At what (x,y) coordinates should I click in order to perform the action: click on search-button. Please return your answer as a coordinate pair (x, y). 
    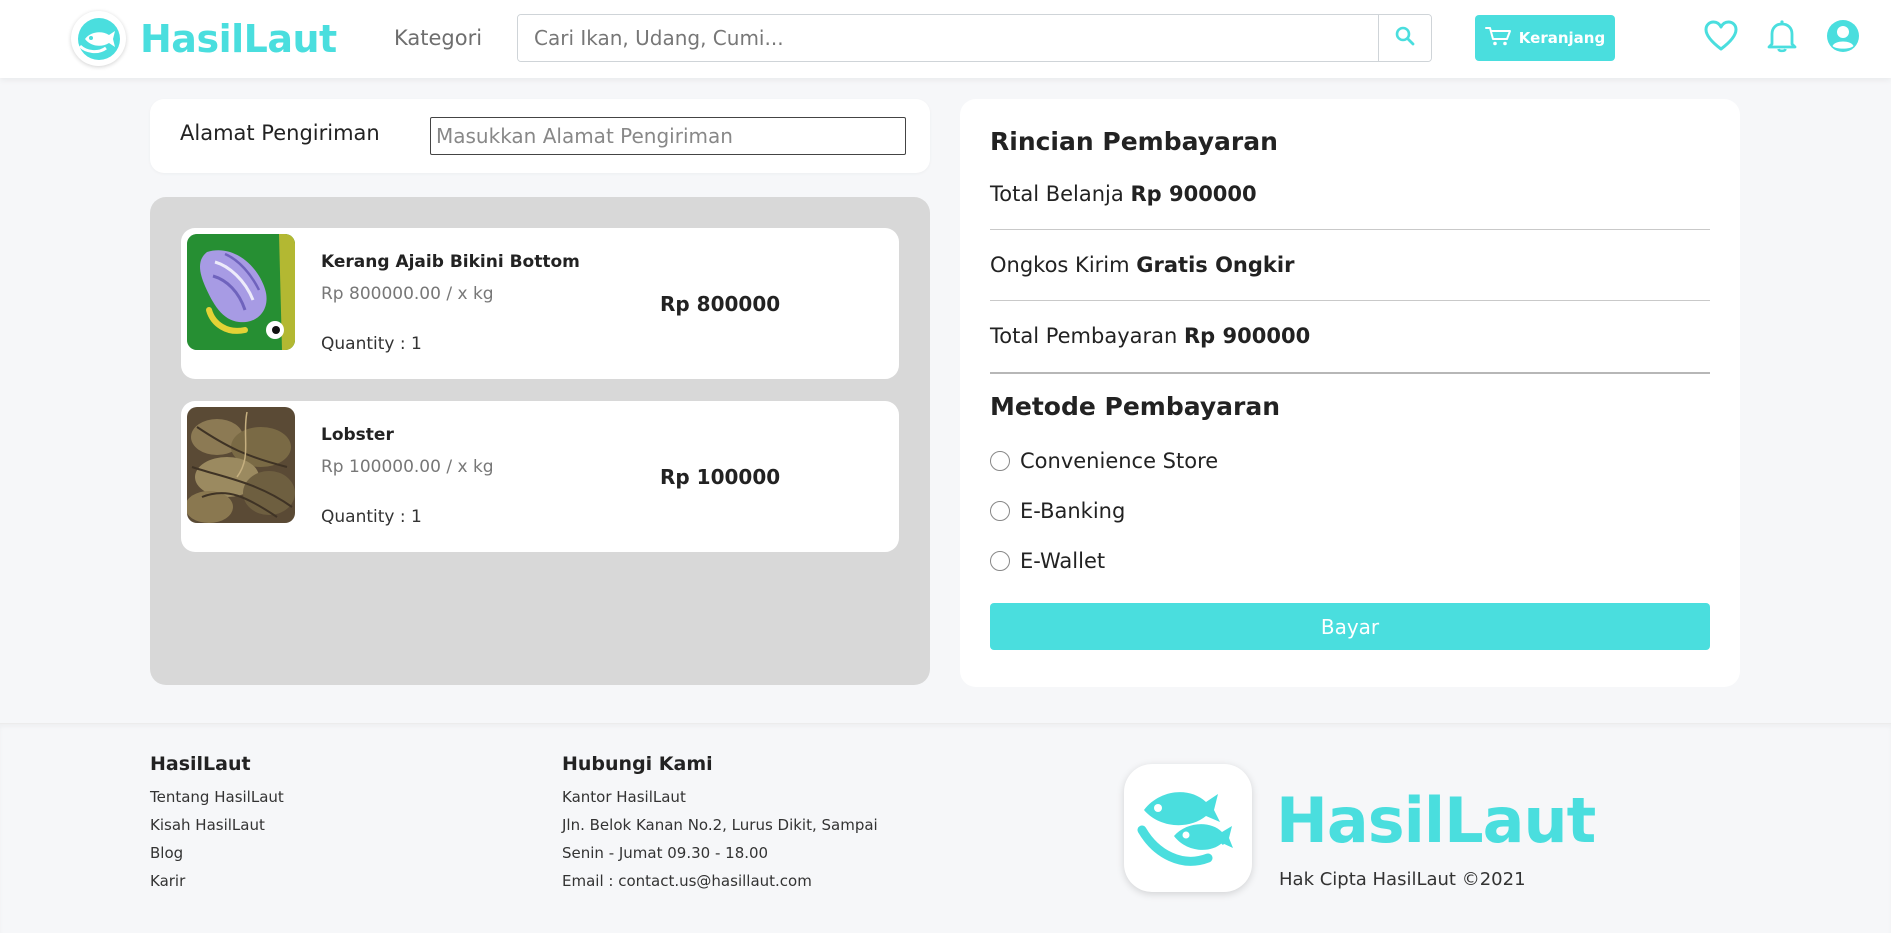
    Looking at the image, I should click on (1404, 38).